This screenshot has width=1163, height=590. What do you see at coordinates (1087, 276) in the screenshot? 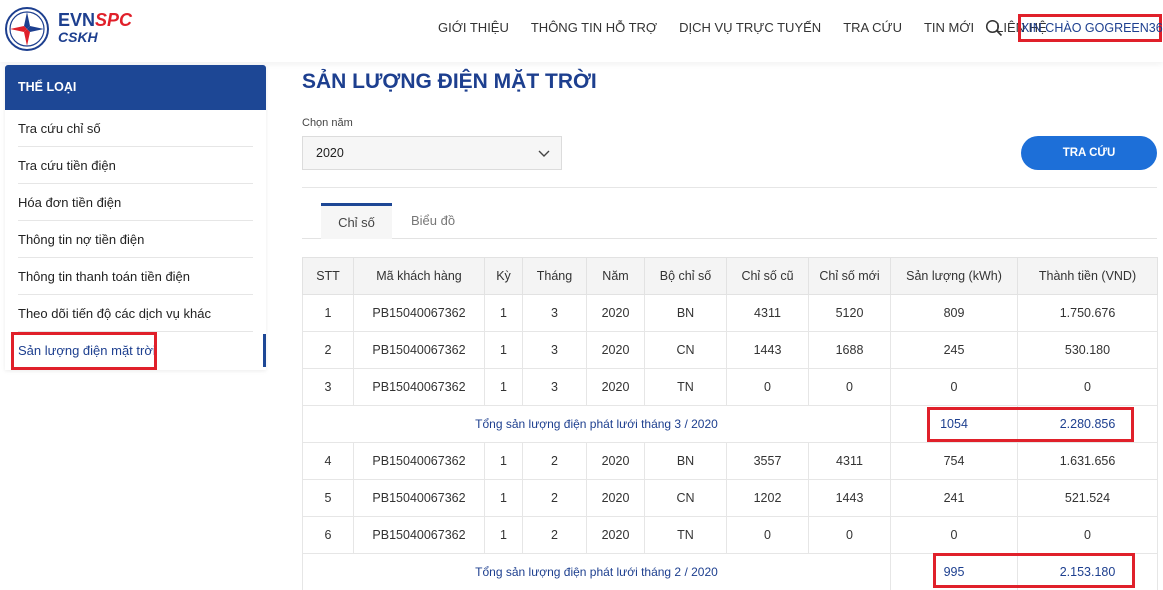
I see `col-header-thanh-tien: Thành tiền (VND)` at bounding box center [1087, 276].